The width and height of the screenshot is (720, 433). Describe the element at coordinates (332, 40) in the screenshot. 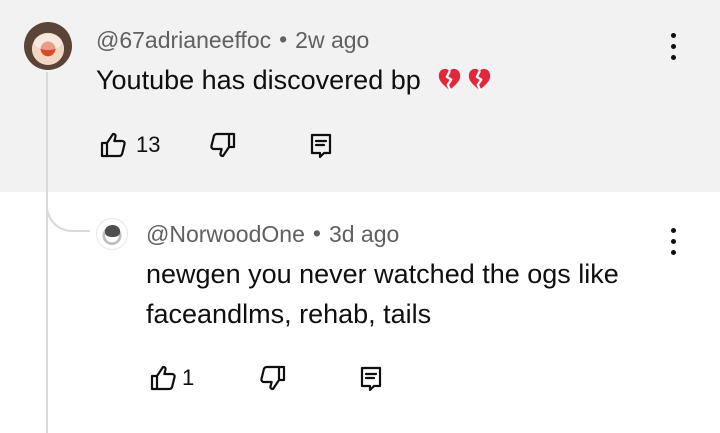

I see `comment-time: 2w ago` at that location.